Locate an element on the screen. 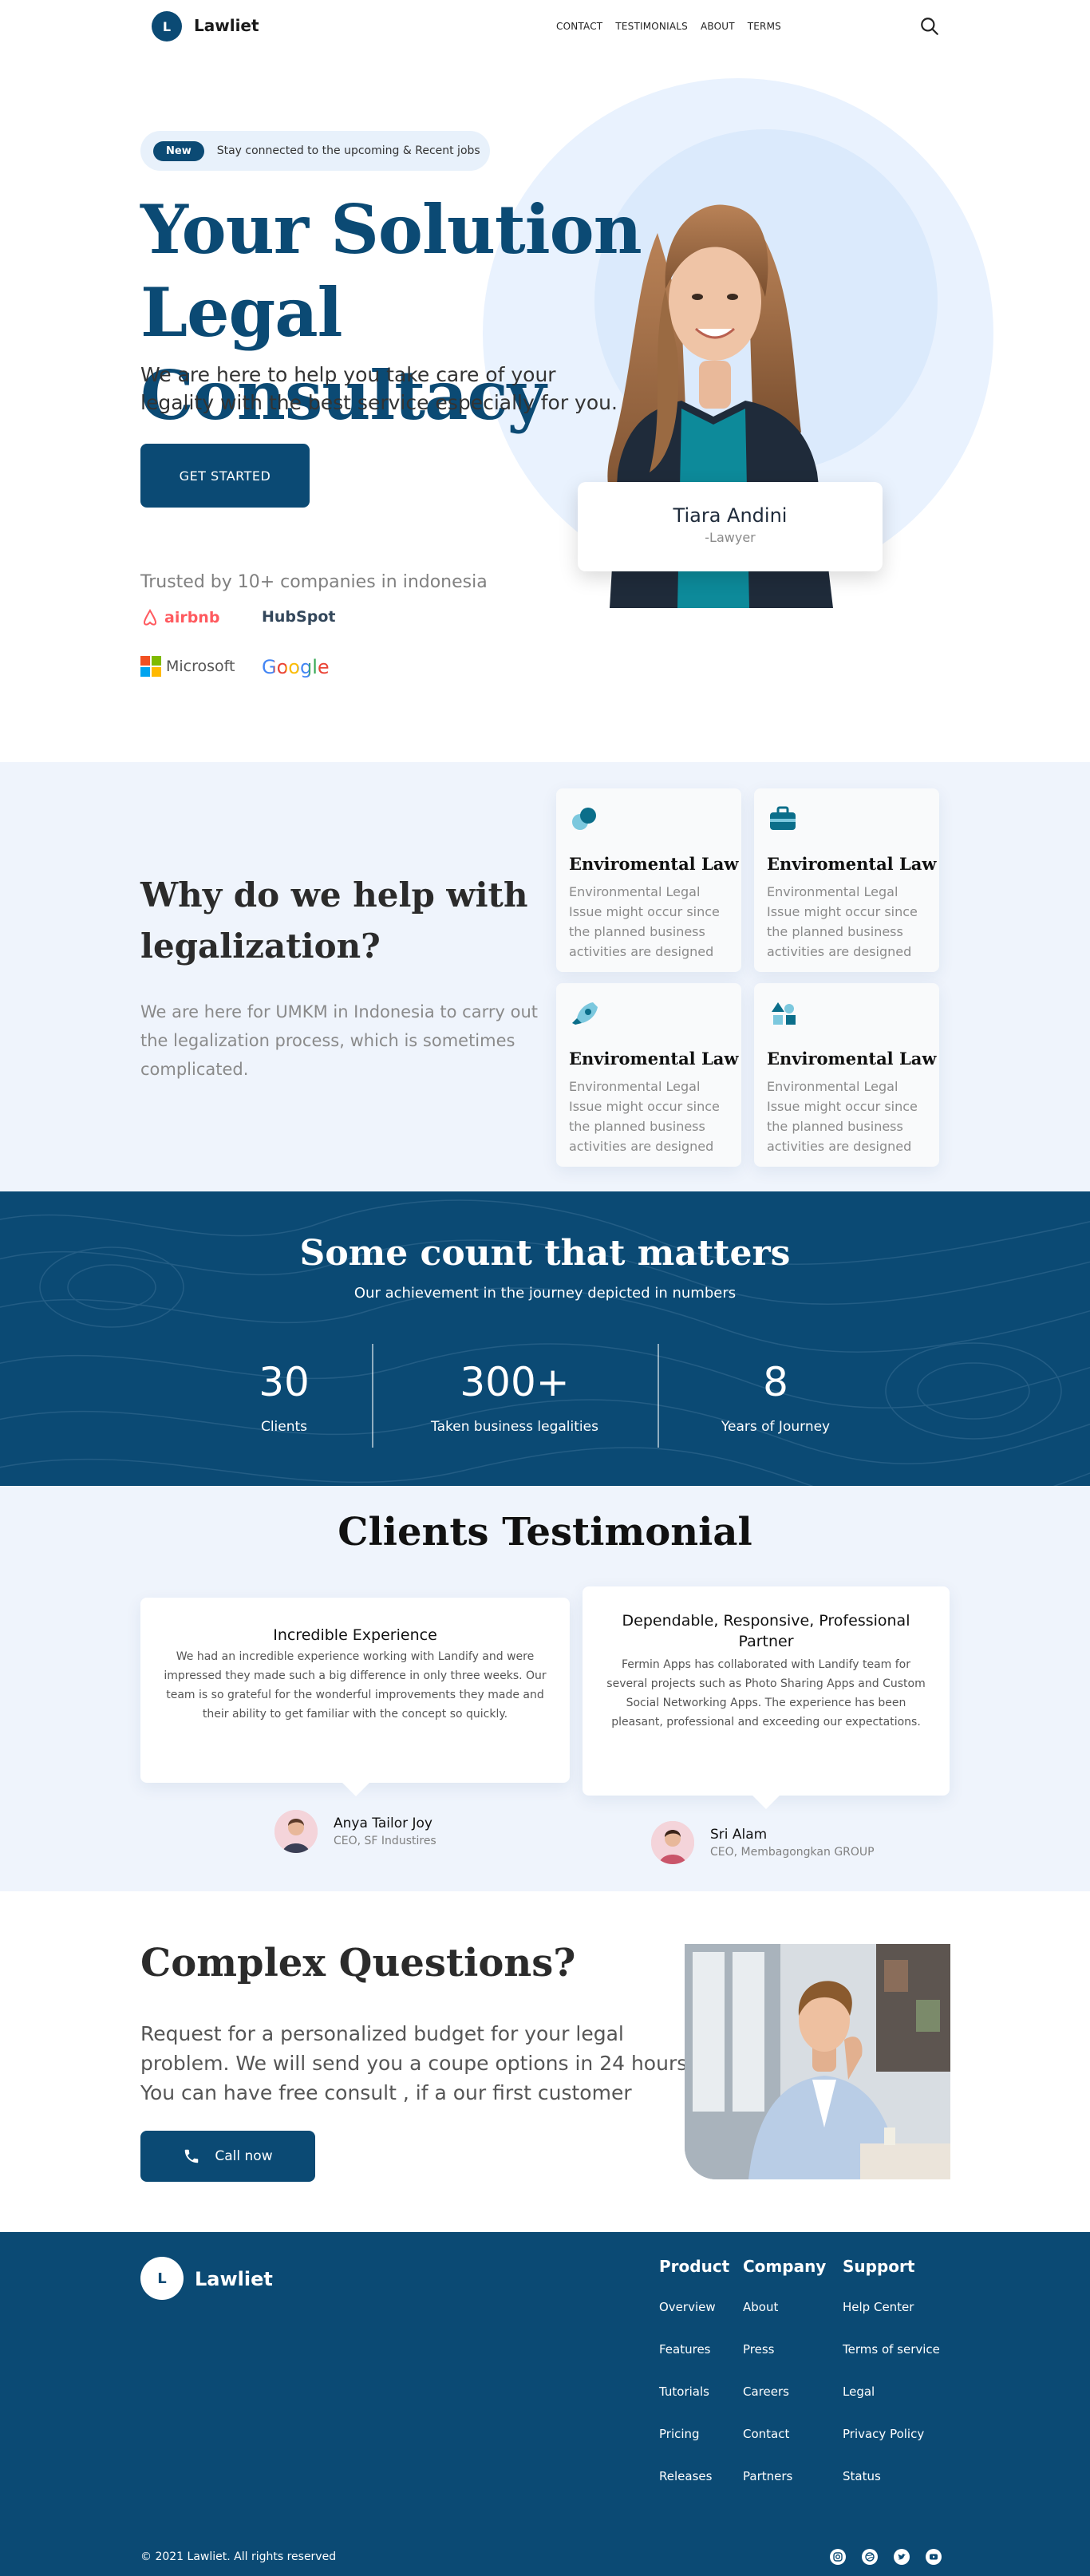 The width and height of the screenshot is (1090, 2576). footer-link: Press is located at coordinates (784, 2363).